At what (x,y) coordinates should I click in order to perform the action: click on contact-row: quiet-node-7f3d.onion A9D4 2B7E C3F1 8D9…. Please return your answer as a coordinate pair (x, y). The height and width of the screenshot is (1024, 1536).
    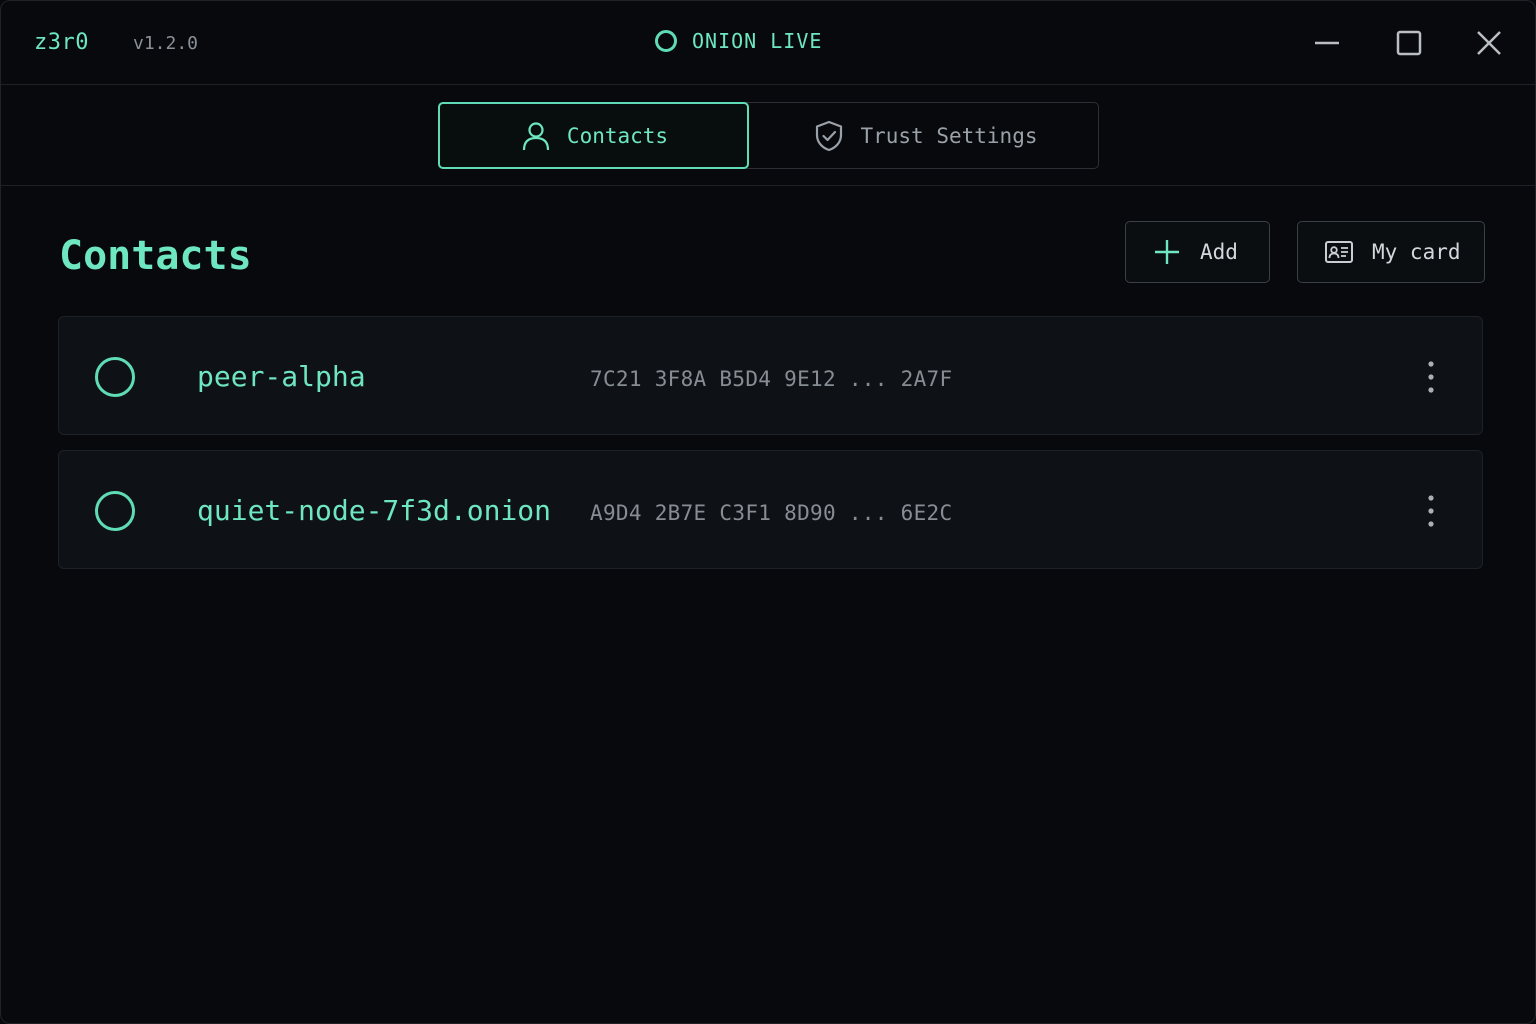
    Looking at the image, I should click on (770, 509).